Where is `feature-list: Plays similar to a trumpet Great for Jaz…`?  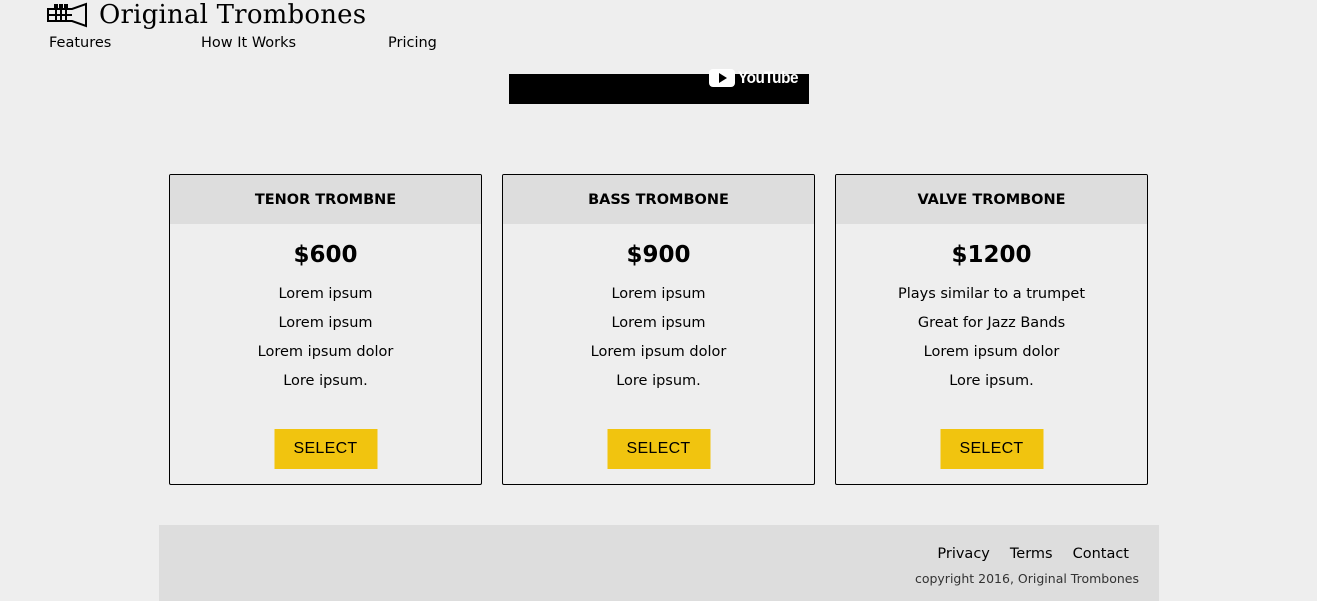
feature-list: Plays similar to a trumpet Great for Jaz… is located at coordinates (991, 343).